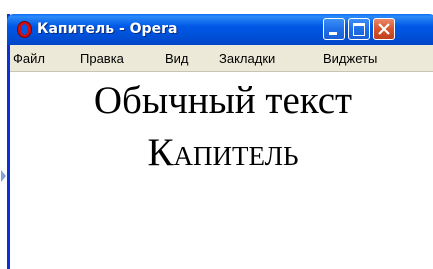 The height and width of the screenshot is (269, 433). What do you see at coordinates (359, 29) in the screenshot?
I see `maximize-button` at bounding box center [359, 29].